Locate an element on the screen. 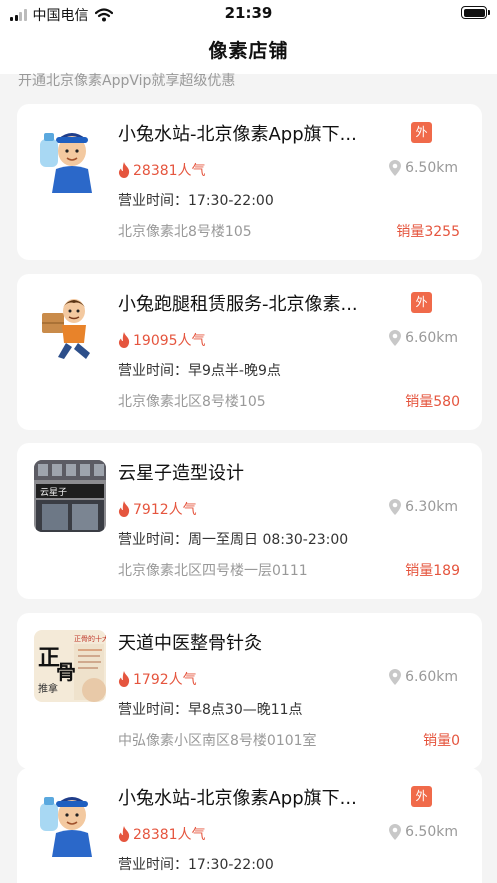 Image resolution: width=497 pixels, height=883 pixels. business-hours: 营业时间：周一至周日 08:30-23:00 is located at coordinates (233, 540).